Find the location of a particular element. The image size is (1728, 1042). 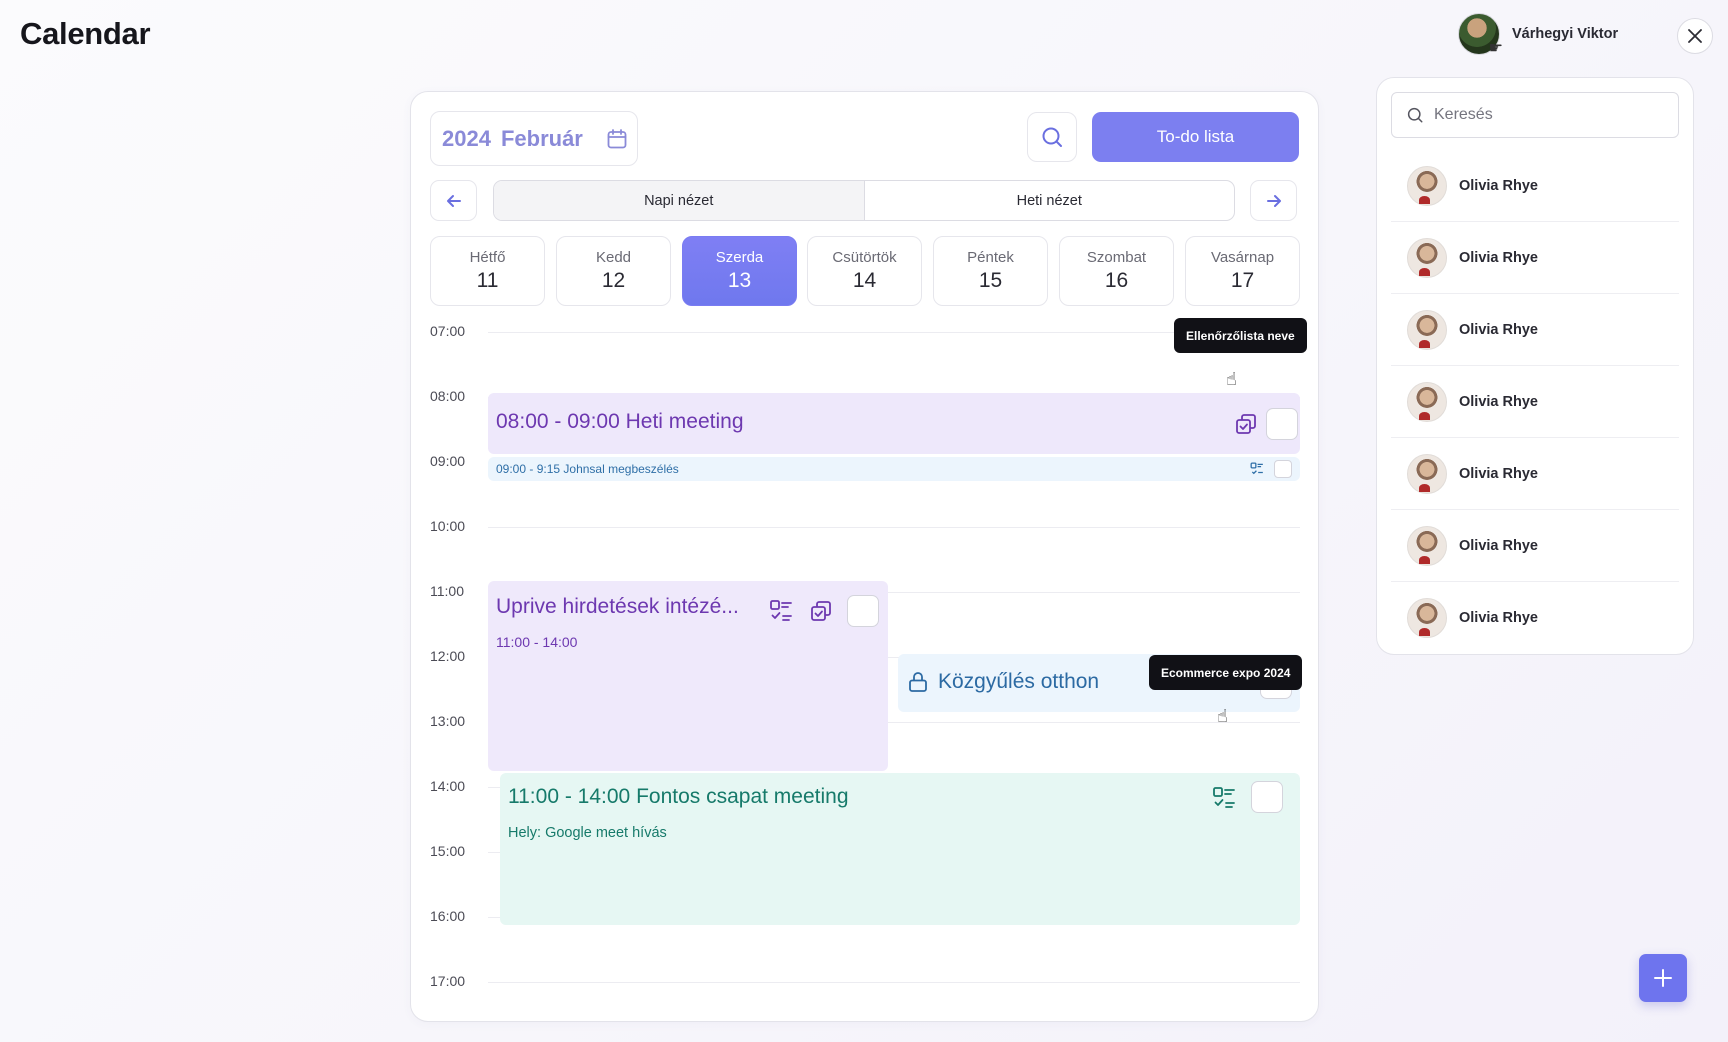

event-location: Hely: Google meet hívás is located at coordinates (587, 833).